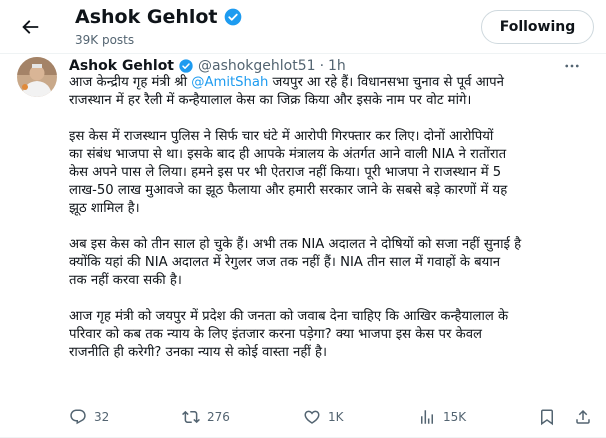 The width and height of the screenshot is (606, 438). What do you see at coordinates (547, 417) in the screenshot?
I see `bookmark-icon` at bounding box center [547, 417].